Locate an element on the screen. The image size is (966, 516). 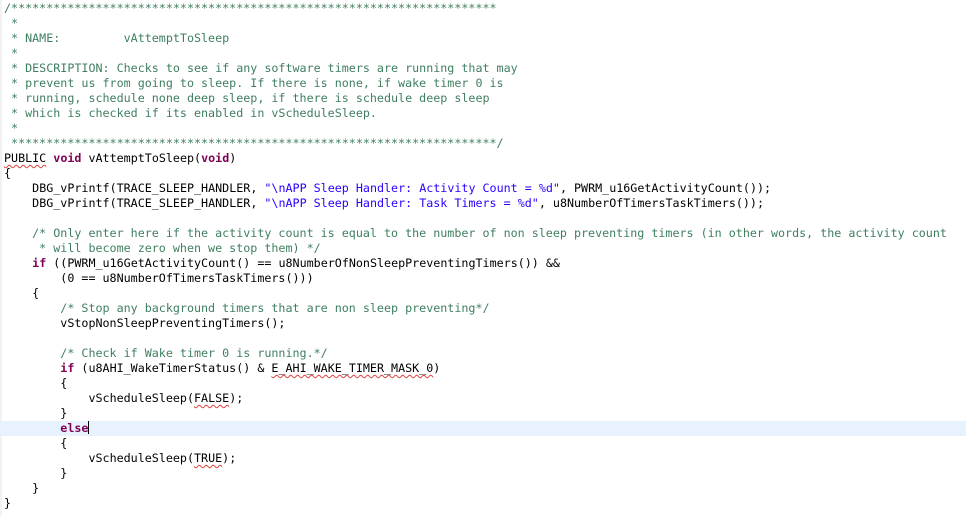
schedule-sleep-call: vScheduleSleep(FALSE); is located at coordinates (123, 398).